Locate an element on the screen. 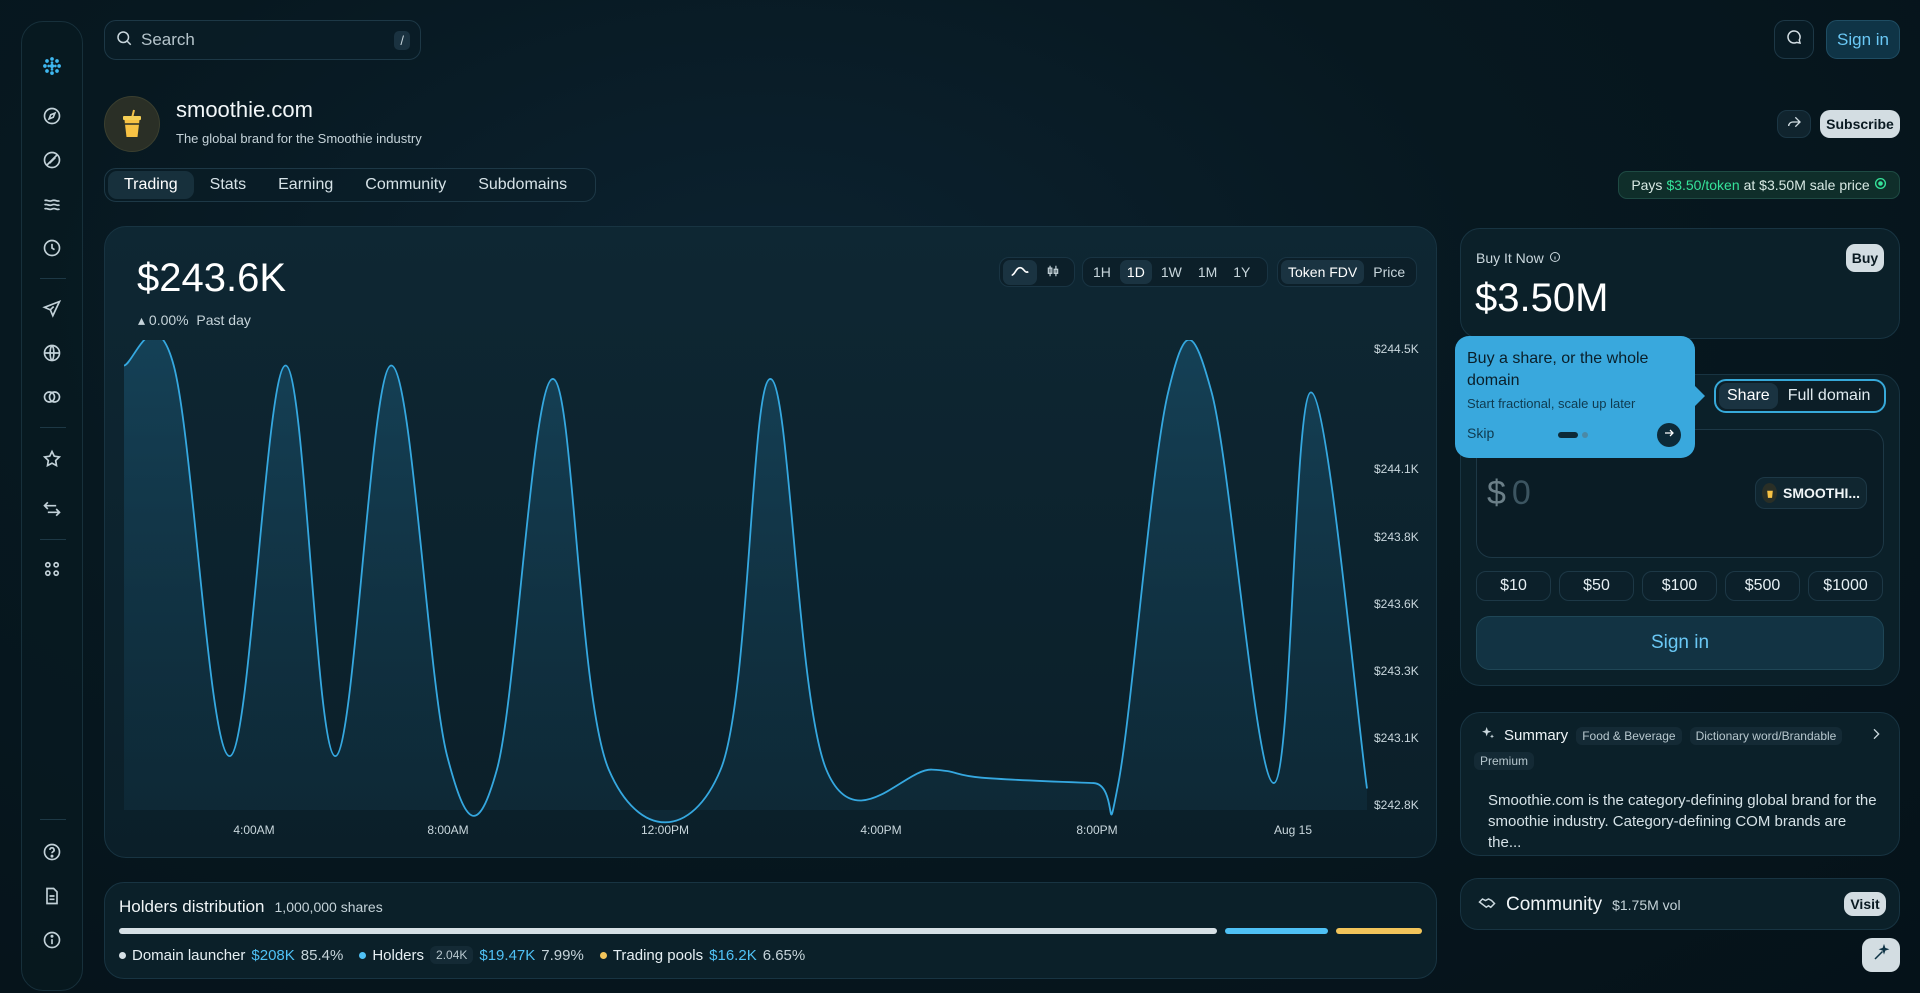 The height and width of the screenshot is (993, 1920). range-1d: 1D is located at coordinates (1135, 272).